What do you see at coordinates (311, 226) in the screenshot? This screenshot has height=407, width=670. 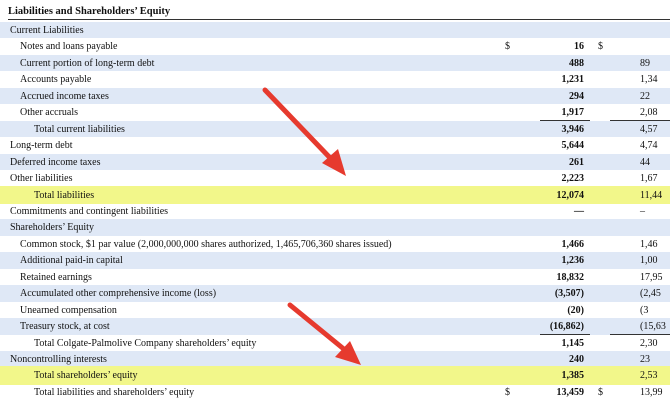 I see `annotation-arrows` at bounding box center [311, 226].